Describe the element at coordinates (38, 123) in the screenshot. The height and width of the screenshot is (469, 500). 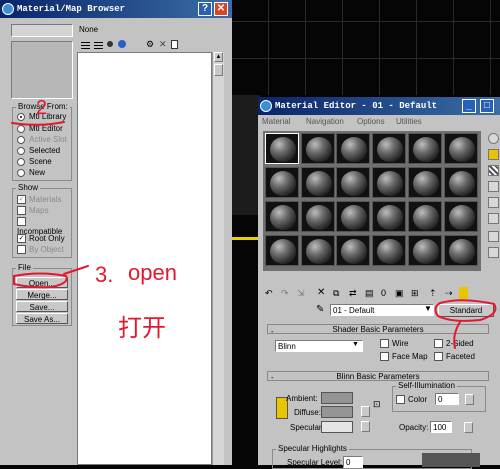
I see `underline-mtl-library` at that location.